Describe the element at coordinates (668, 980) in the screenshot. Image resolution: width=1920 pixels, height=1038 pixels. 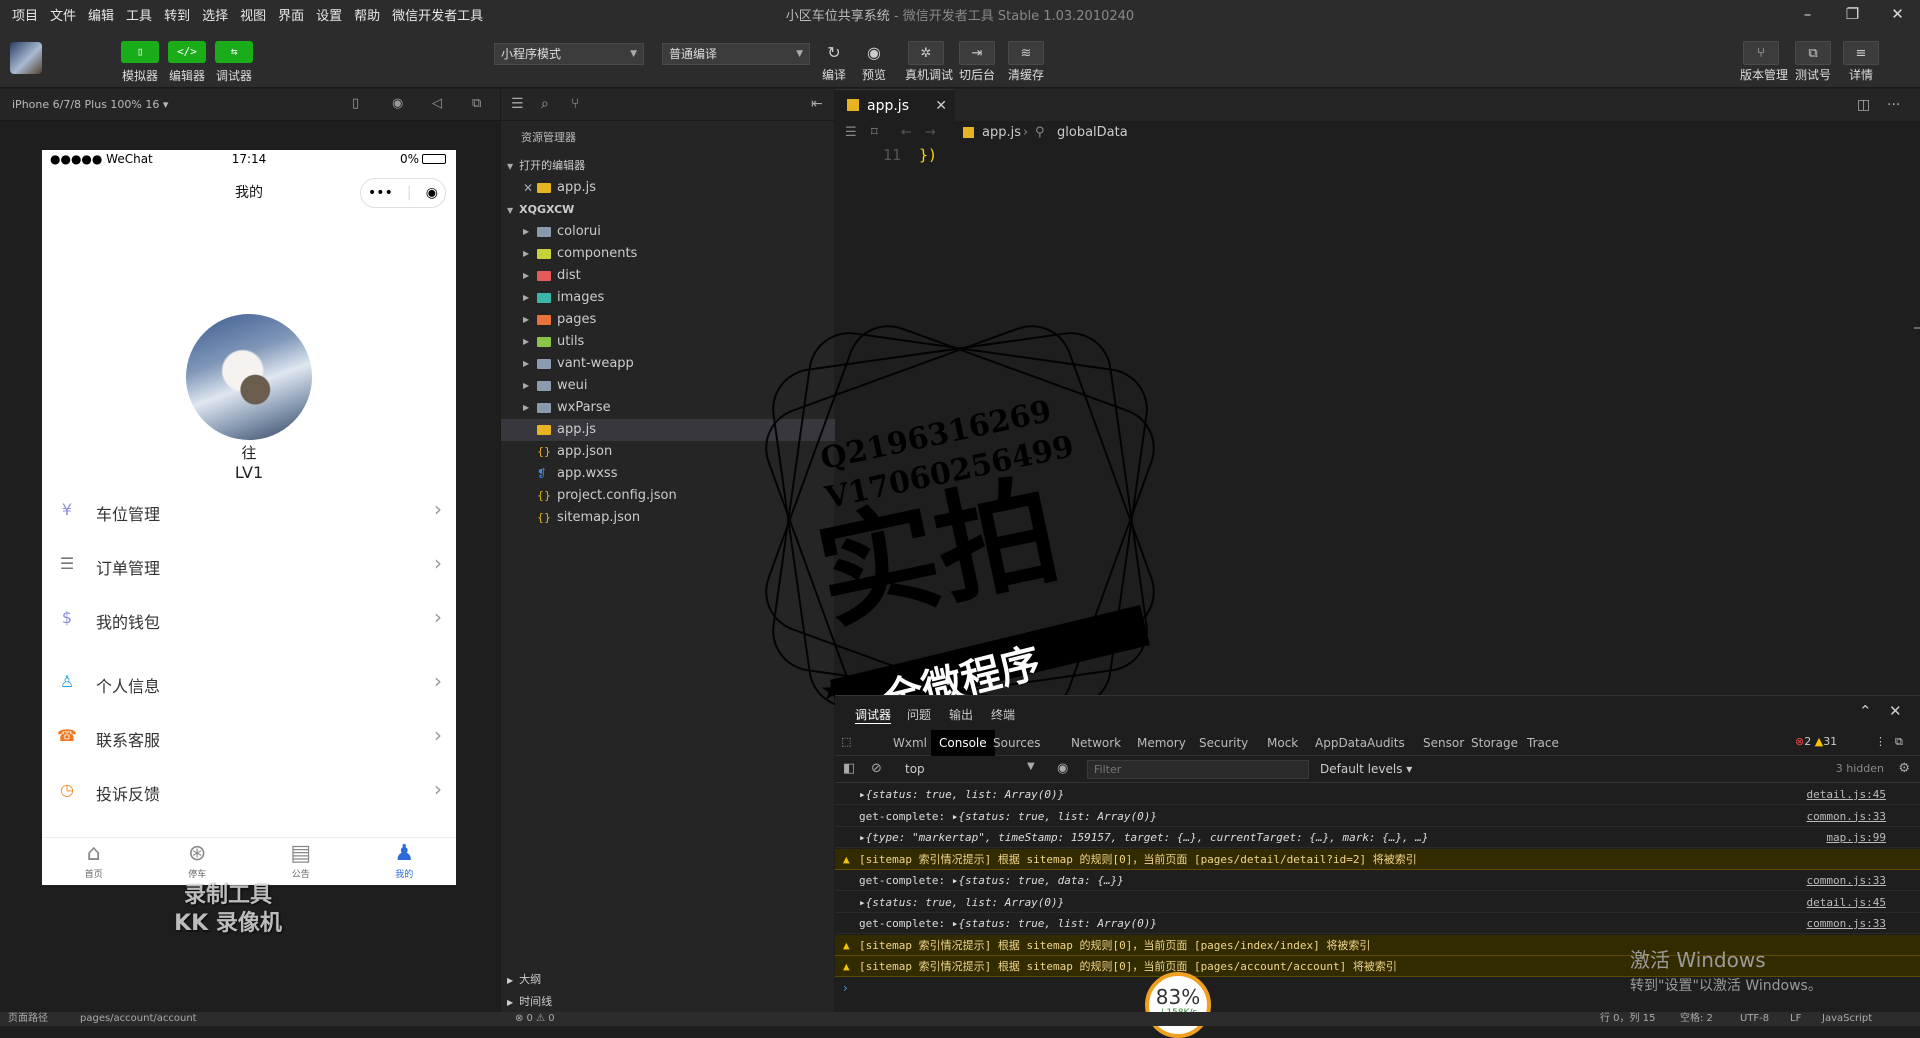
I see `outline-section: ▶ 大纲` at that location.